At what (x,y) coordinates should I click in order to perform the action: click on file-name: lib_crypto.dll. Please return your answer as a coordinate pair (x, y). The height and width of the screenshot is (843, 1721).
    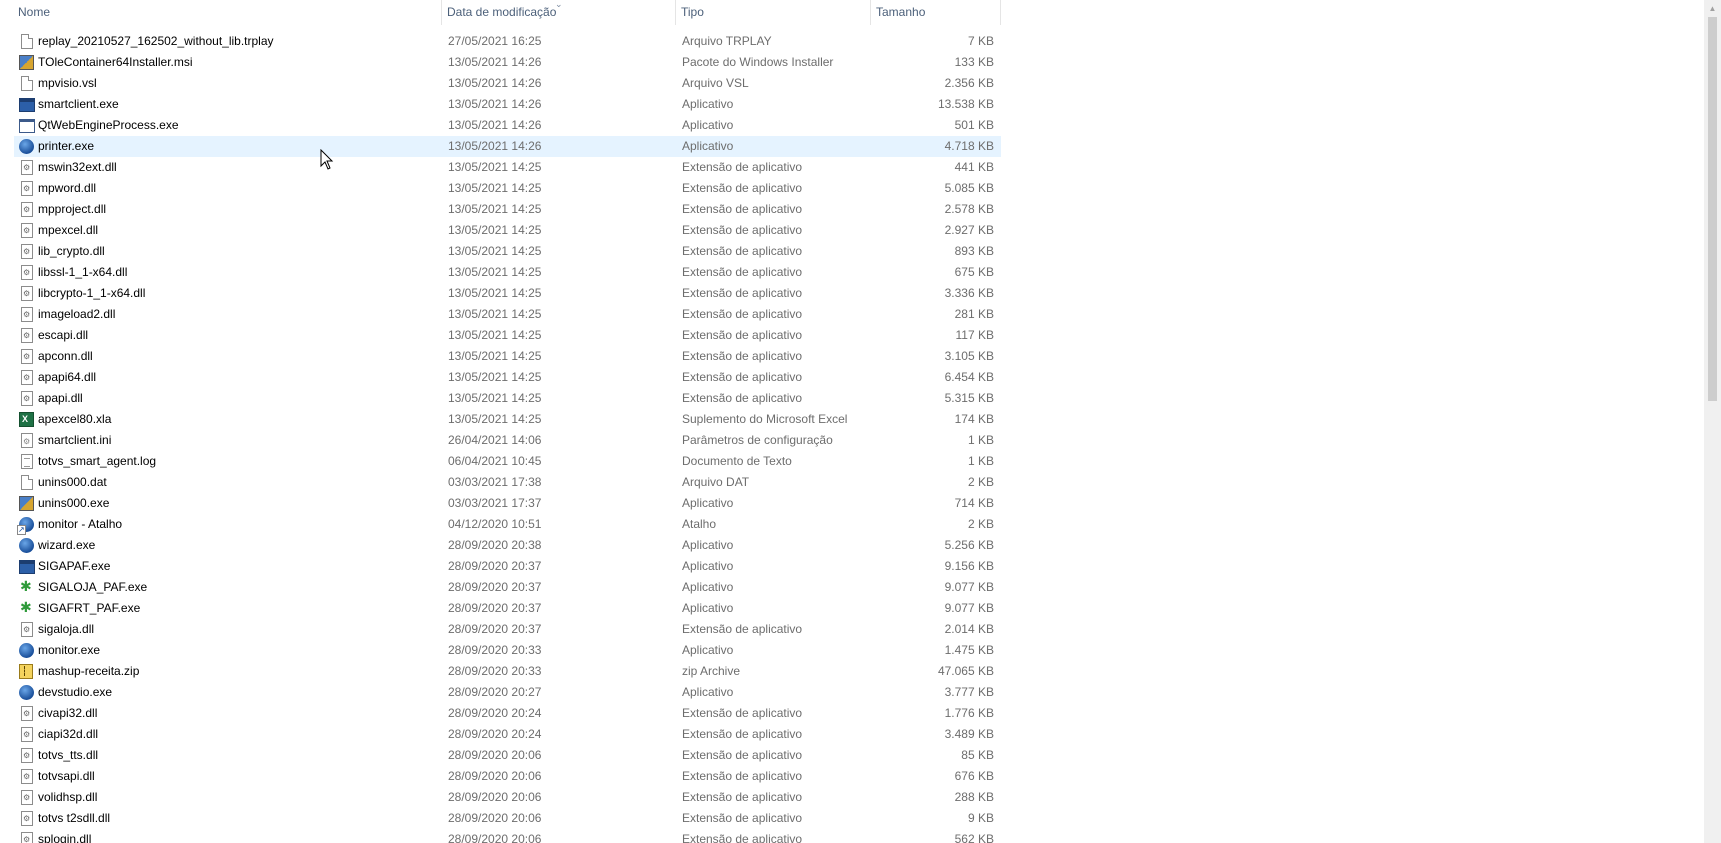
    Looking at the image, I should click on (238, 251).